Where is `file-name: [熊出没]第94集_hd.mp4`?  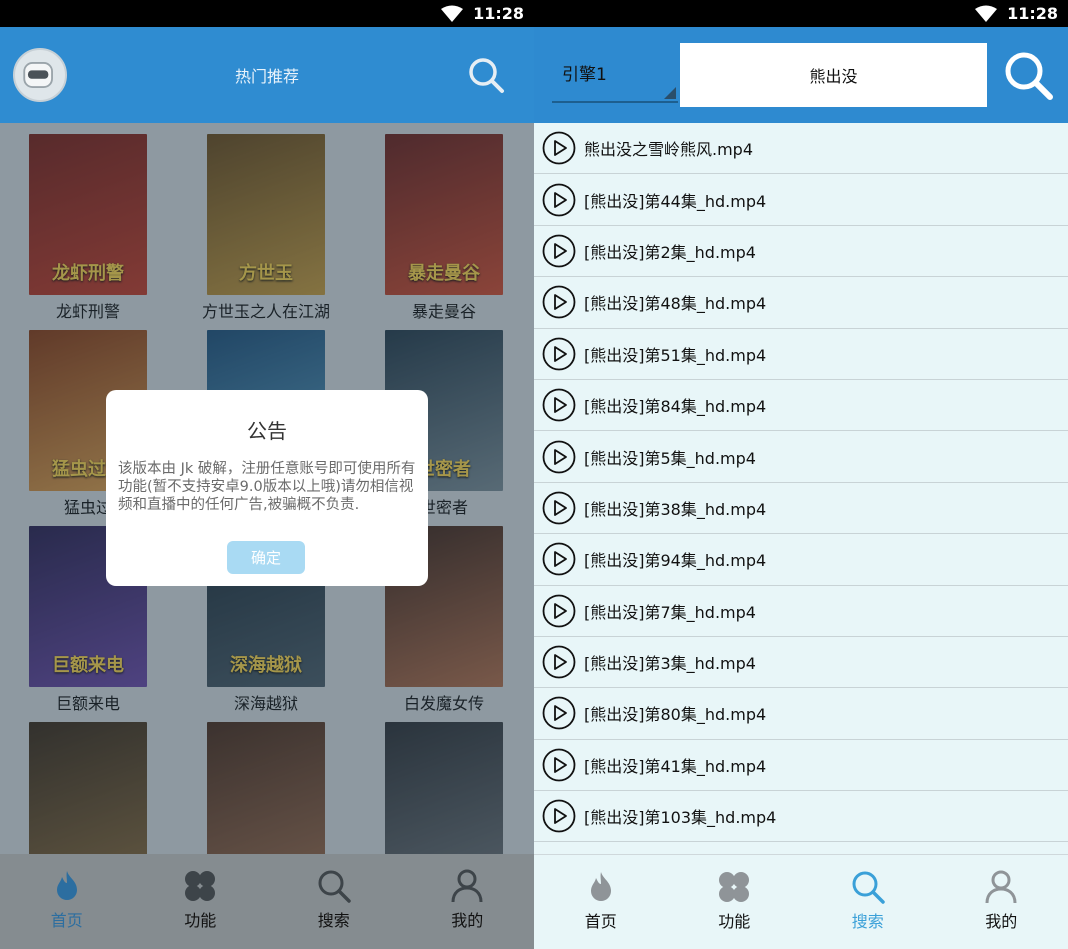 file-name: [熊出没]第94集_hd.mp4 is located at coordinates (675, 561).